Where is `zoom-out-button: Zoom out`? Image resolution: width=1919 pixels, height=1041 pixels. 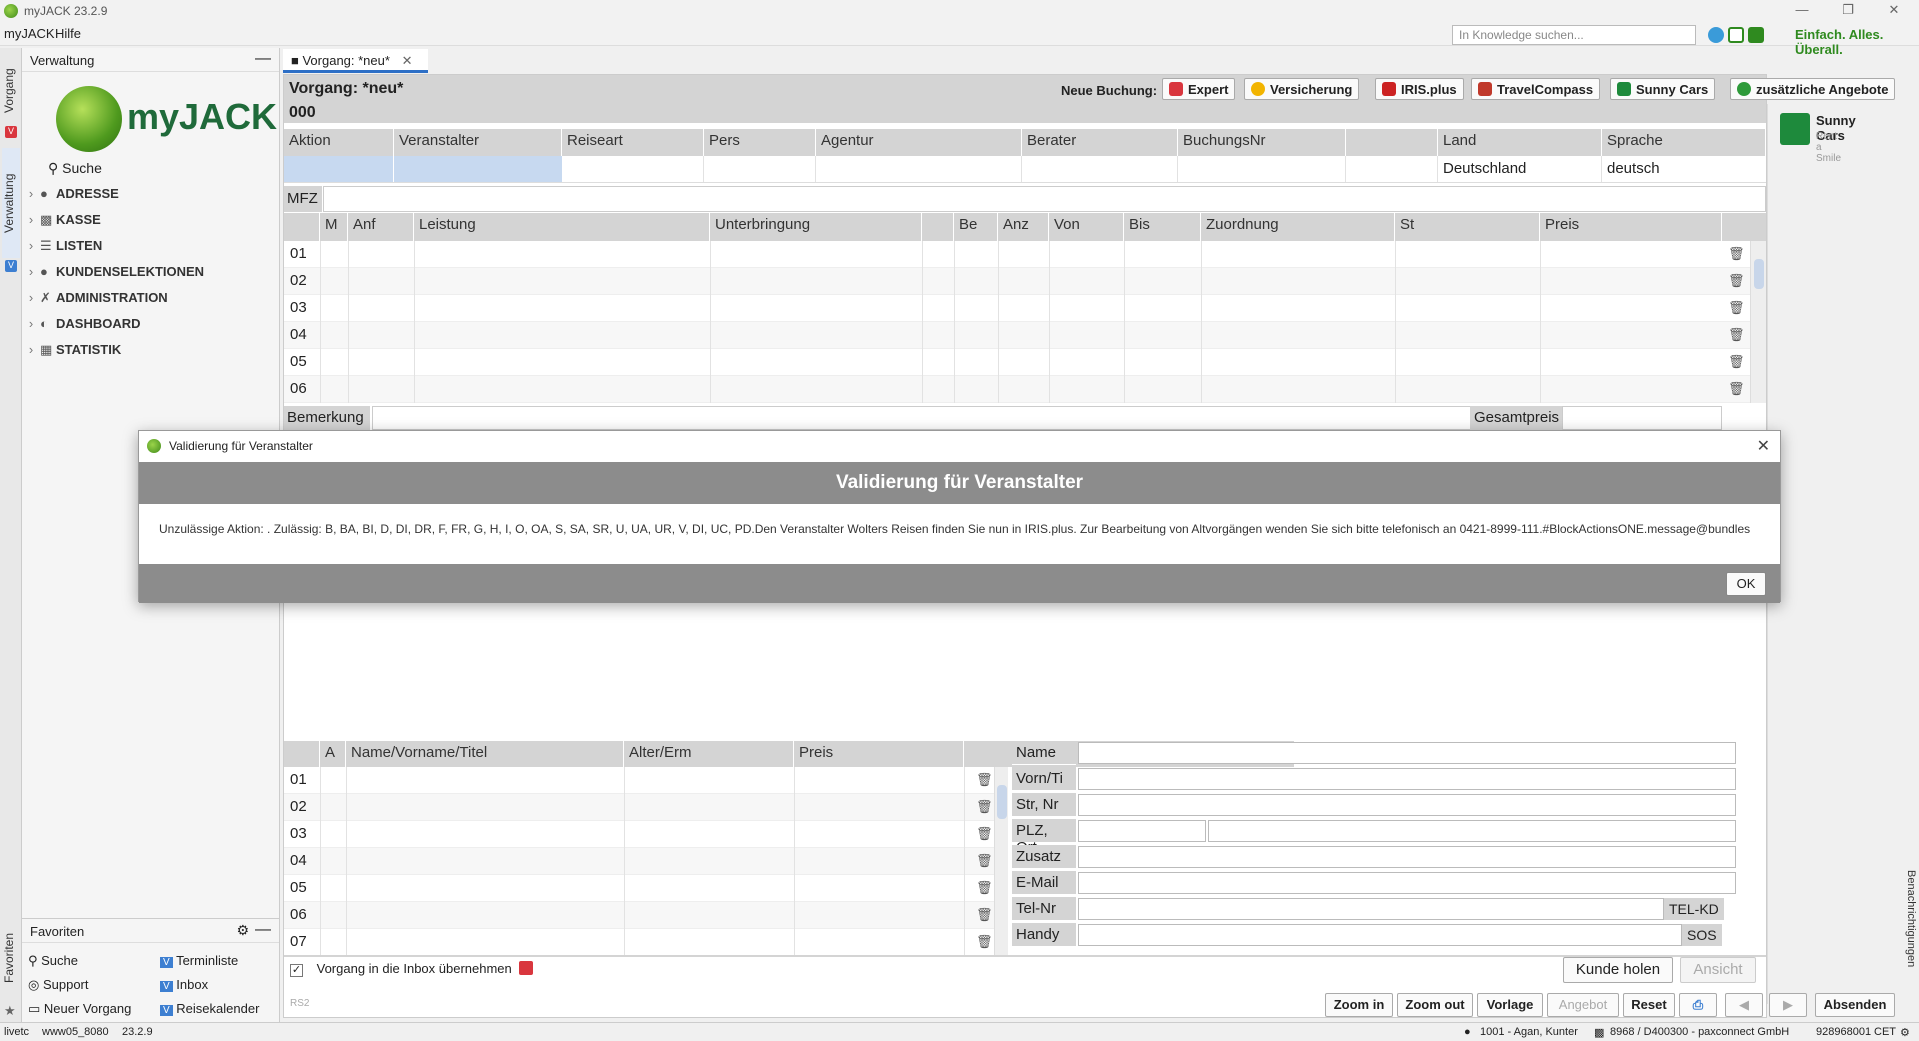
zoom-out-button: Zoom out is located at coordinates (1435, 1005).